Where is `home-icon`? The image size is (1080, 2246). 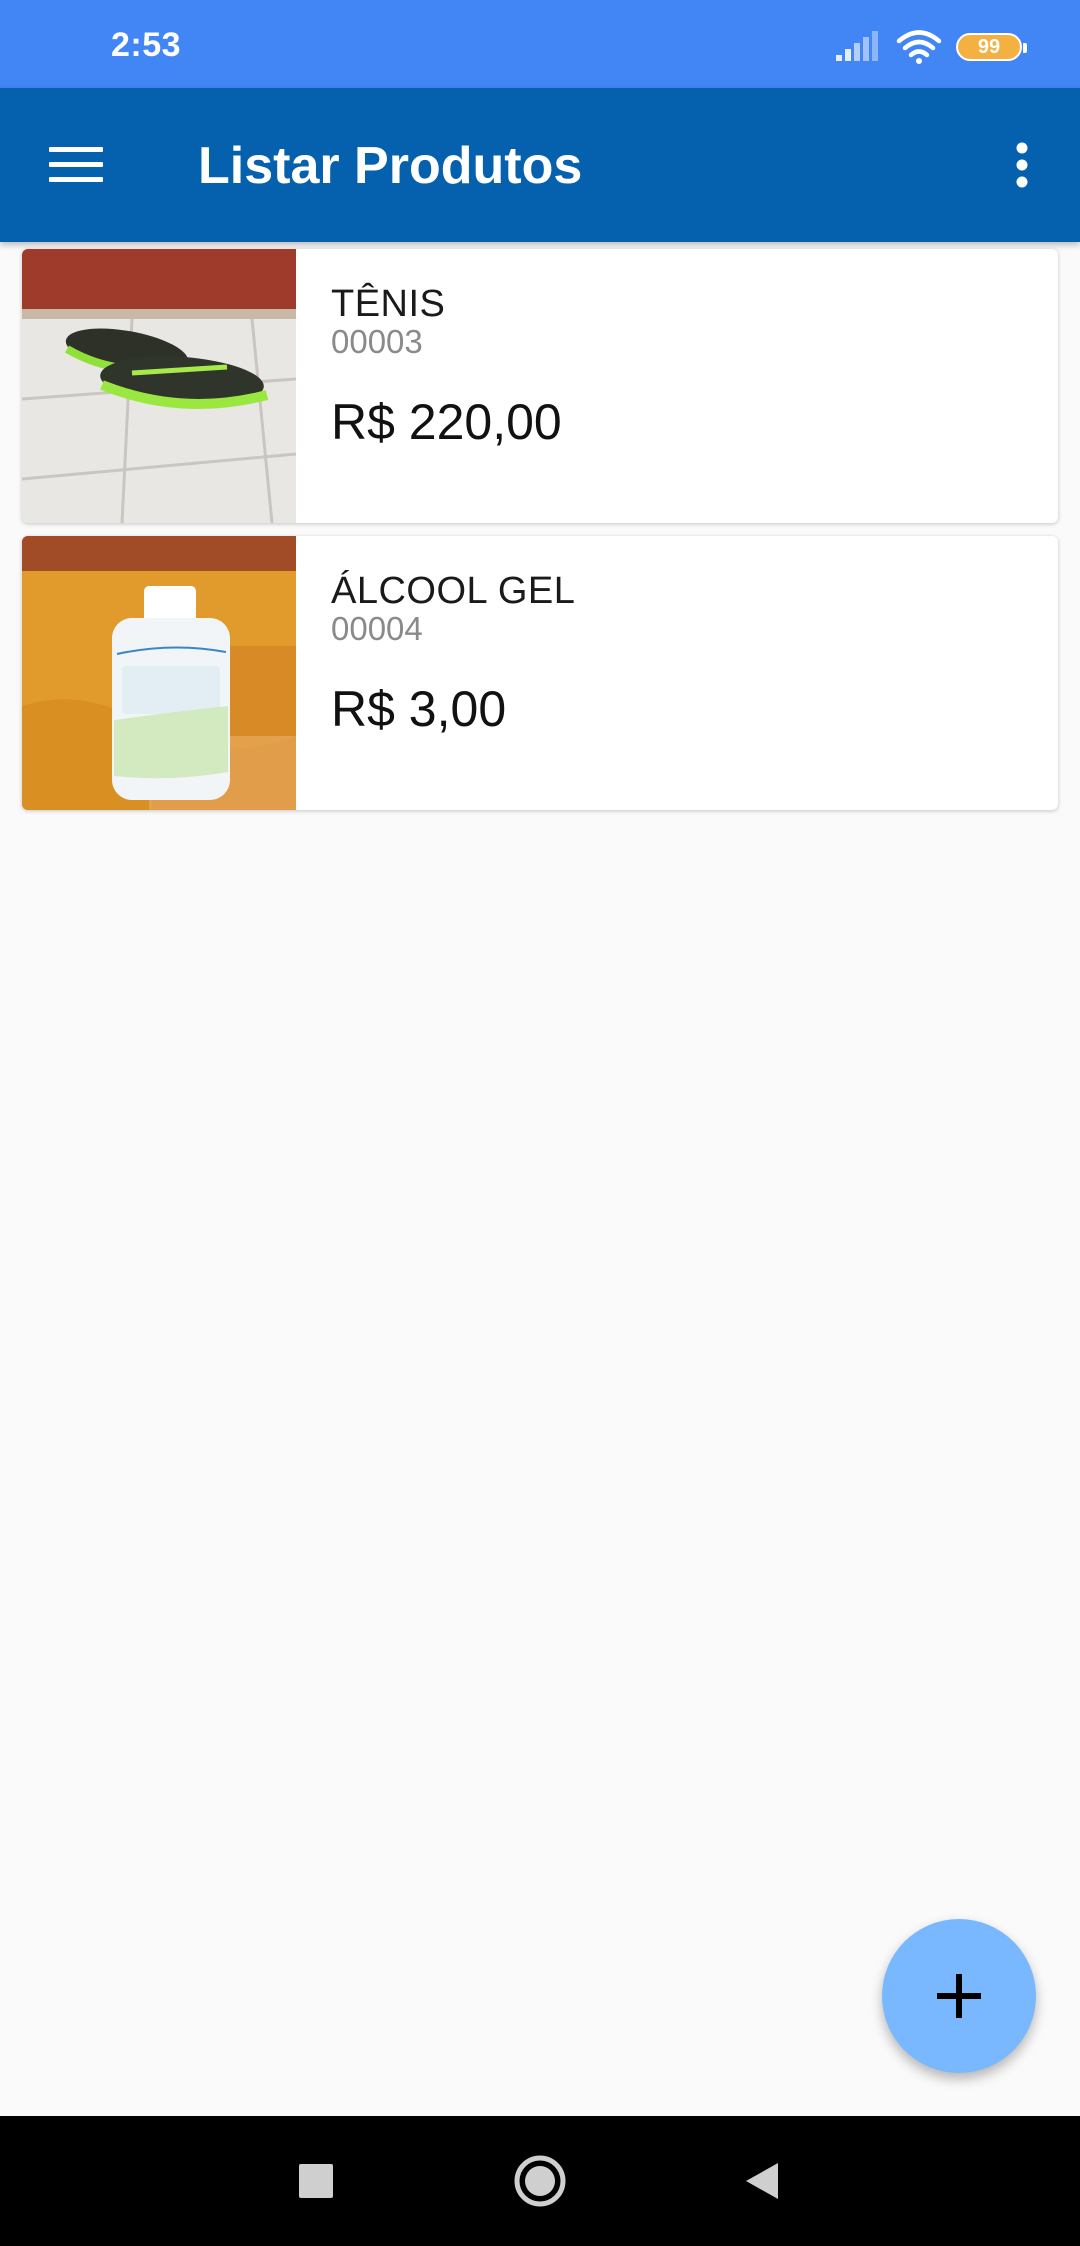 home-icon is located at coordinates (540, 2181).